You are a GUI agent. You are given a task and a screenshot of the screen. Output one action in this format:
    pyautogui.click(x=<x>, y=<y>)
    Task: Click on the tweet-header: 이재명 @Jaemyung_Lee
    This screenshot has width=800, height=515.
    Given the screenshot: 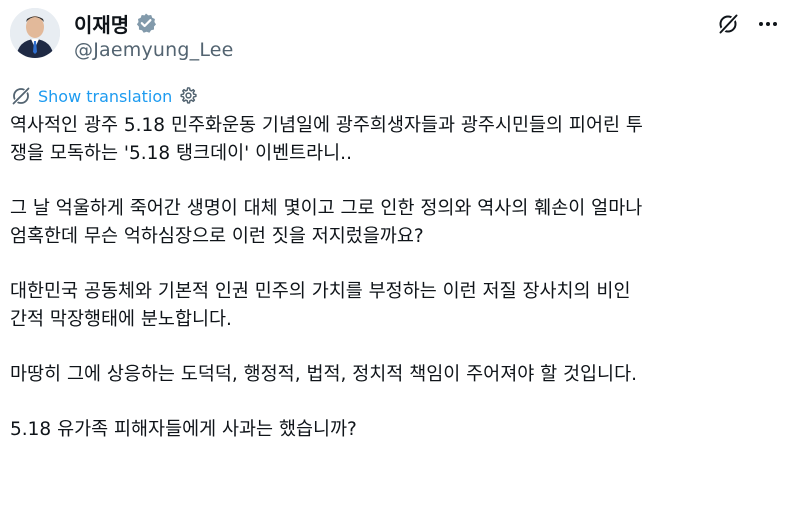 What is the action you would take?
    pyautogui.click(x=400, y=36)
    